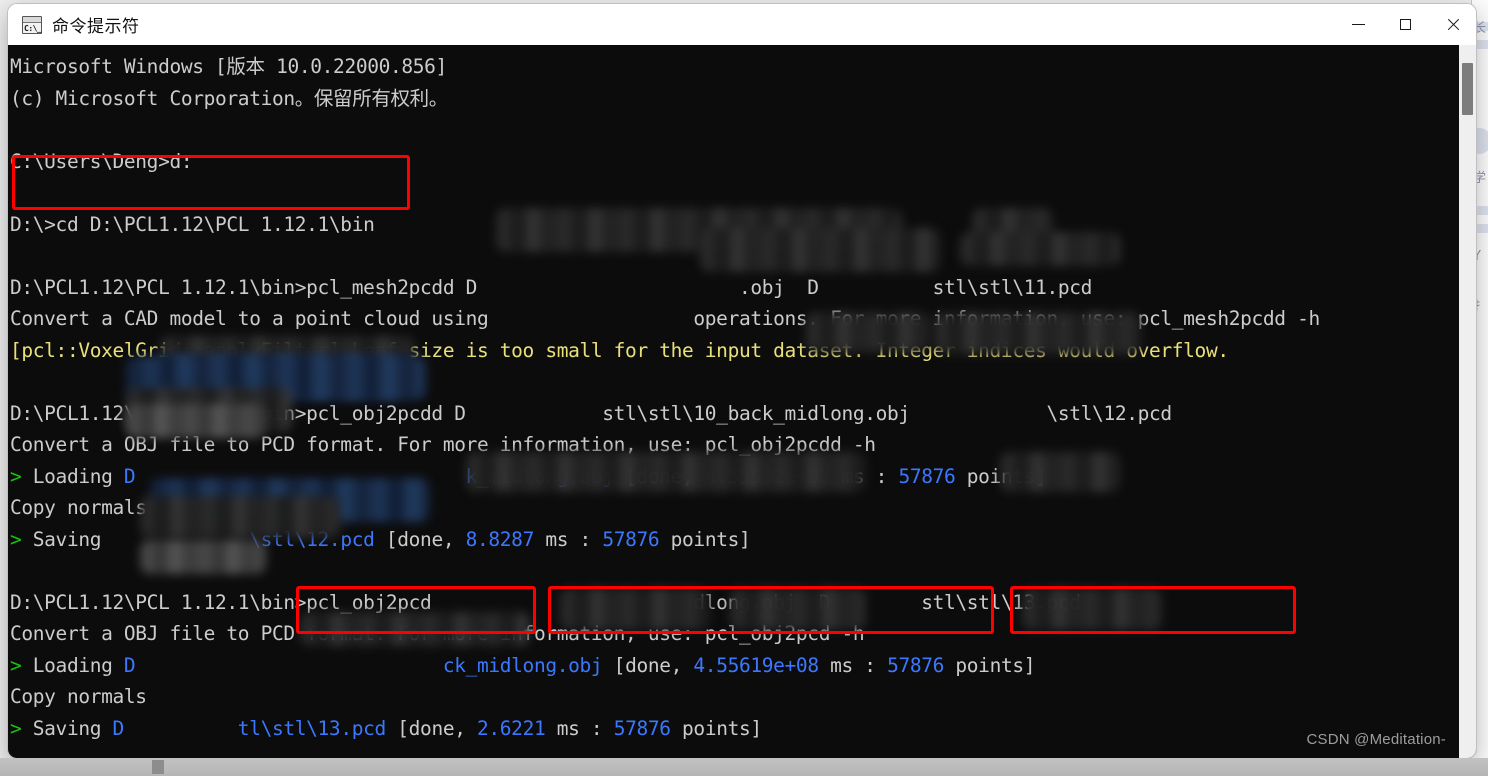 The height and width of the screenshot is (776, 1488). I want to click on console-text-segment: D k_midlong.obj, so click(368, 476).